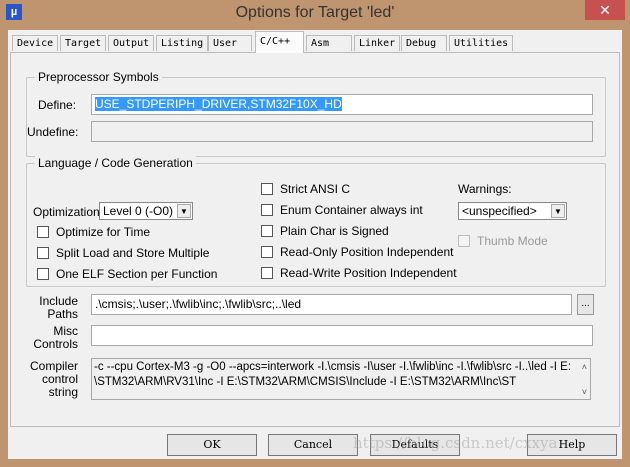 Image resolution: width=630 pixels, height=467 pixels. Describe the element at coordinates (584, 367) in the screenshot. I see `scroll-up-icon: ˄` at that location.